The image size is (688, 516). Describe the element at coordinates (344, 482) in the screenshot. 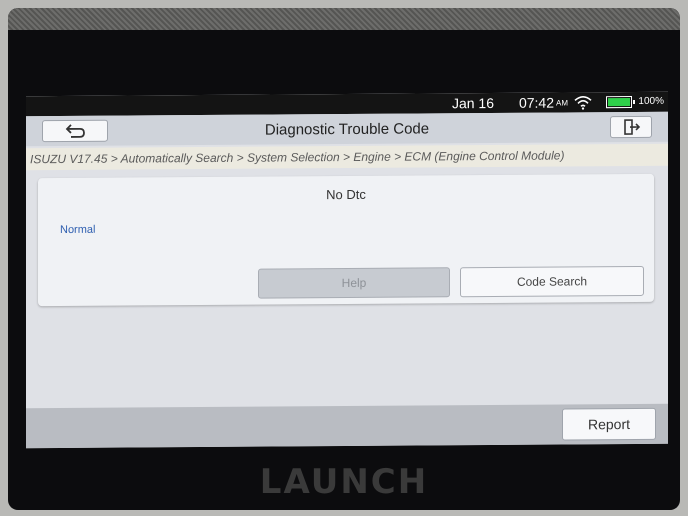

I see `device-brand-logo: LAUNCH` at that location.